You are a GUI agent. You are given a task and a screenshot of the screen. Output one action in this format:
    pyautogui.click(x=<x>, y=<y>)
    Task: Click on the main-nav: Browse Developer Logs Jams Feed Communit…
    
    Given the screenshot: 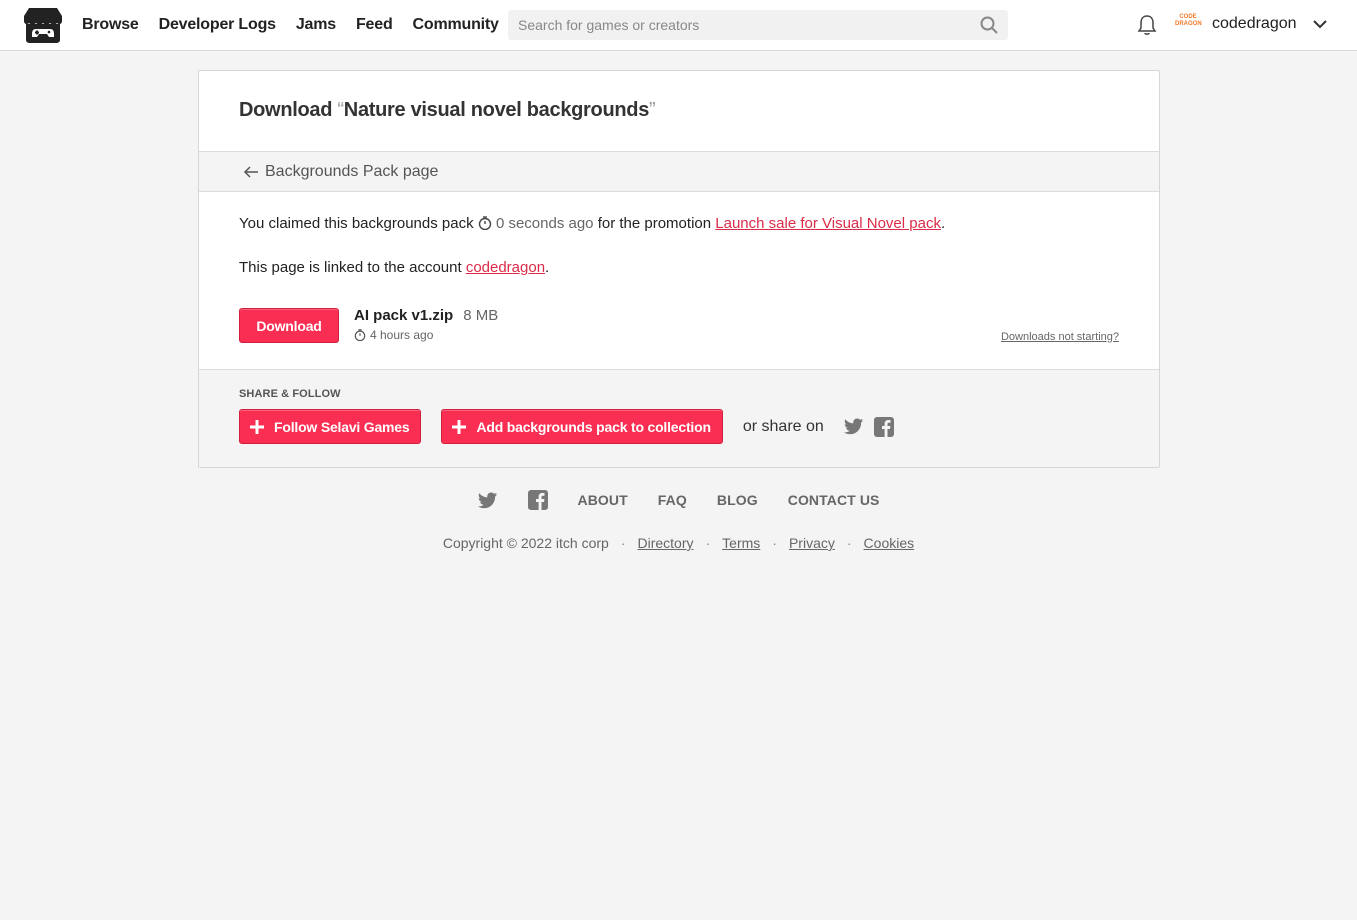 What is the action you would take?
    pyautogui.click(x=290, y=25)
    